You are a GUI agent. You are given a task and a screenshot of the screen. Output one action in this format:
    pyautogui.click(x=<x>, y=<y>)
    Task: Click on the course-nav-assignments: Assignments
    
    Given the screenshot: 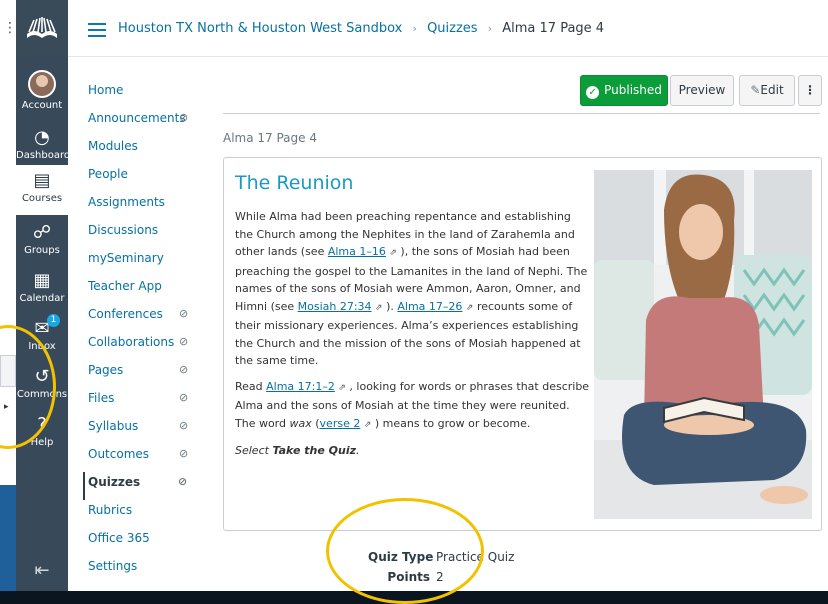 What is the action you would take?
    pyautogui.click(x=147, y=206)
    